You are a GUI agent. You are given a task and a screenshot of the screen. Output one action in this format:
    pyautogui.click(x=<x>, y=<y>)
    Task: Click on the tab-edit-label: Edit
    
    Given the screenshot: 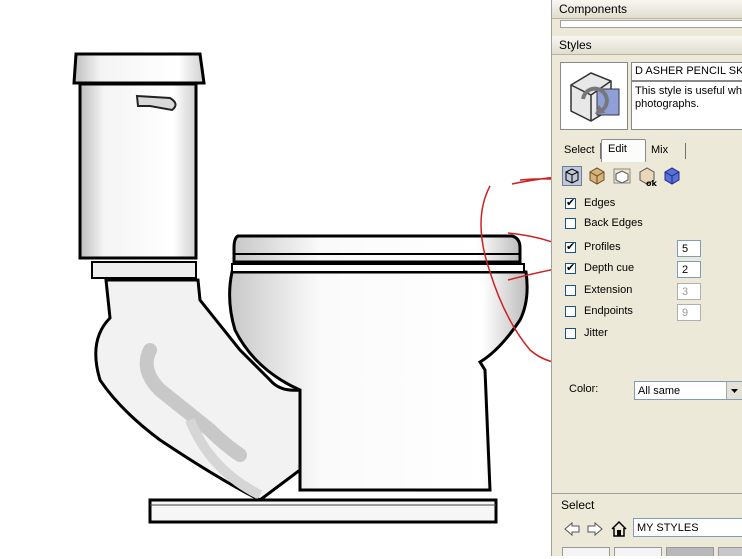 What is the action you would take?
    pyautogui.click(x=617, y=149)
    